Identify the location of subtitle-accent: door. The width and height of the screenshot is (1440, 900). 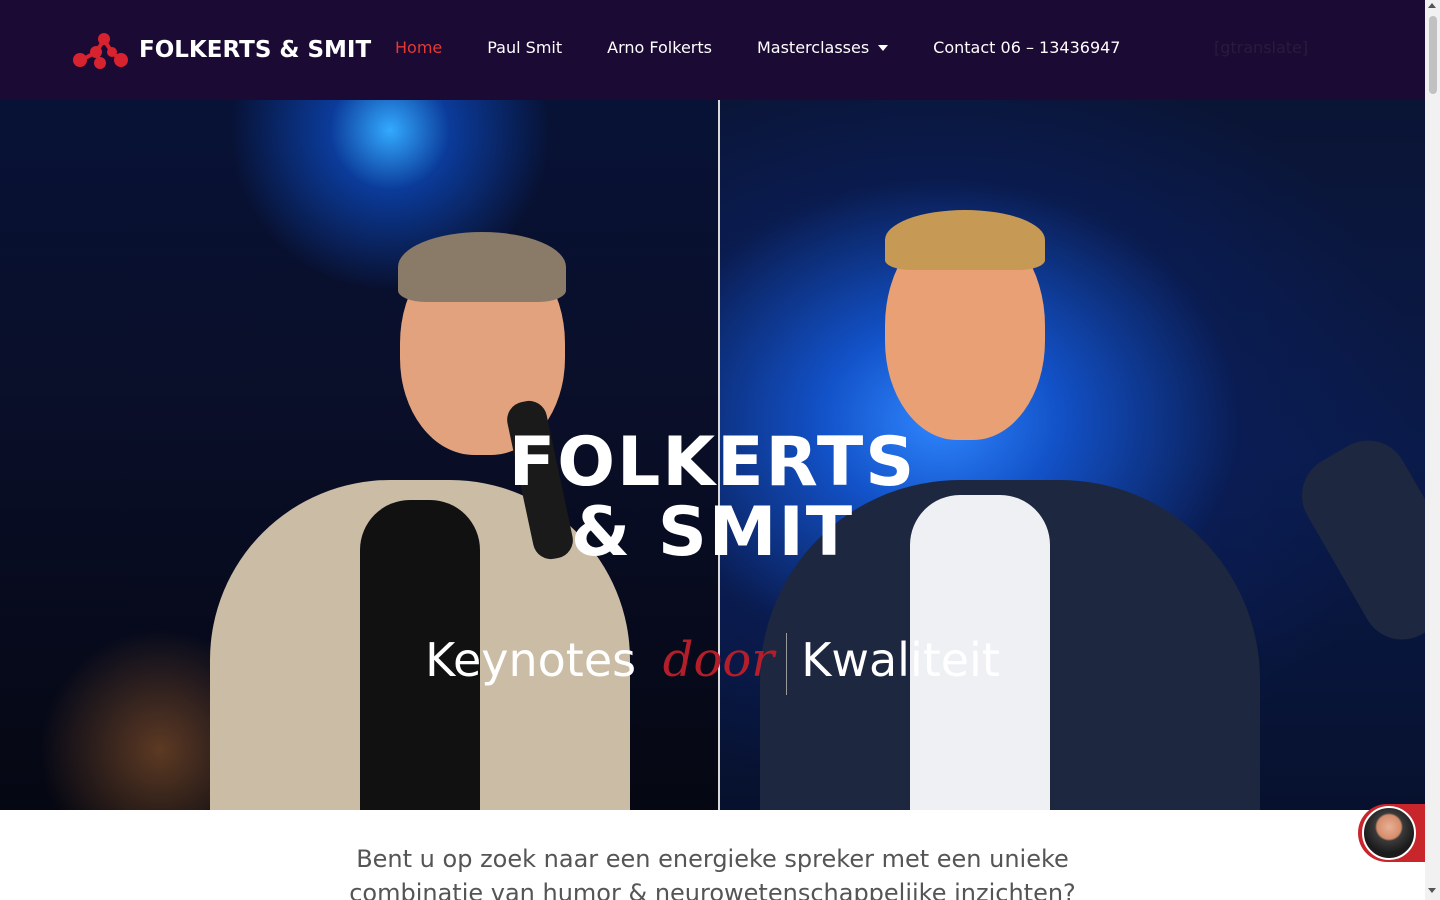
(718, 660).